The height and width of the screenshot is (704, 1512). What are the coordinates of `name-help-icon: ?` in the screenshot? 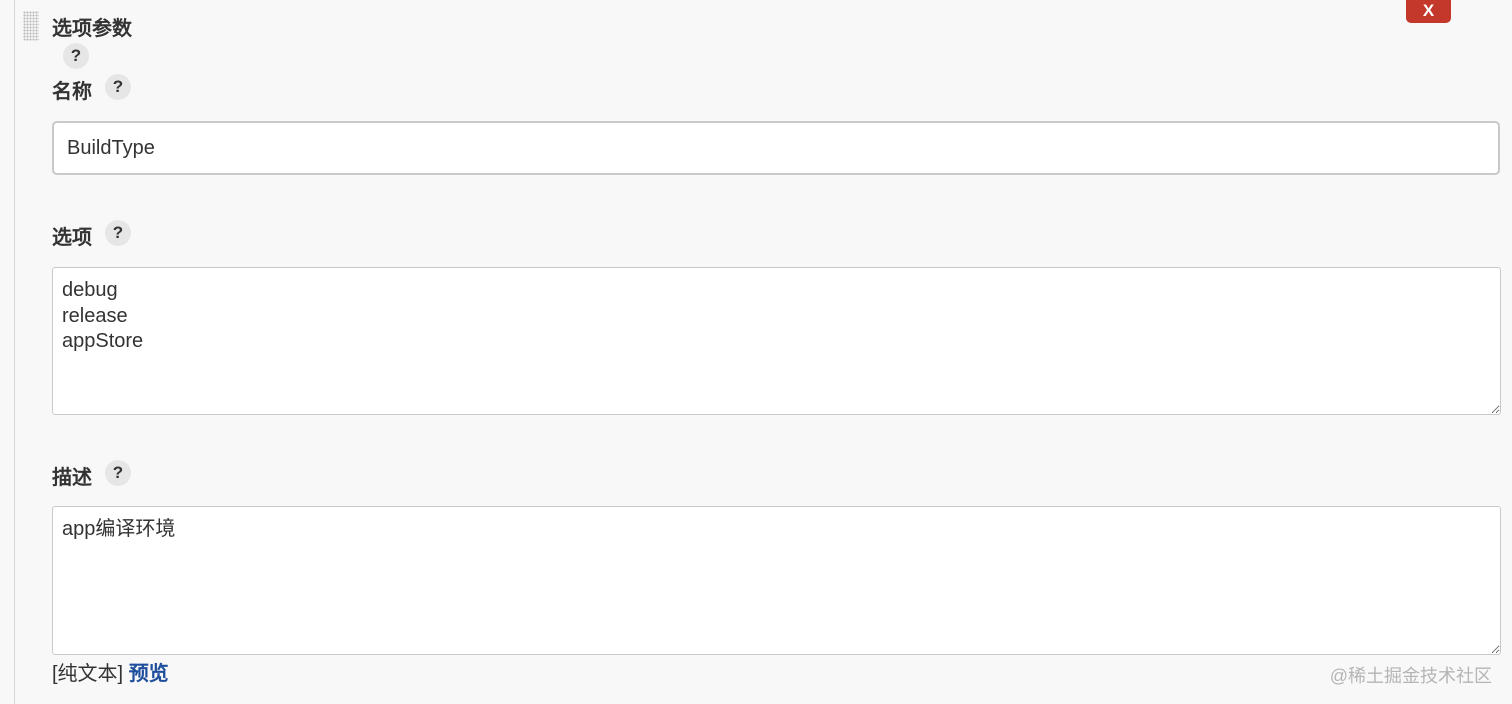 It's located at (118, 87).